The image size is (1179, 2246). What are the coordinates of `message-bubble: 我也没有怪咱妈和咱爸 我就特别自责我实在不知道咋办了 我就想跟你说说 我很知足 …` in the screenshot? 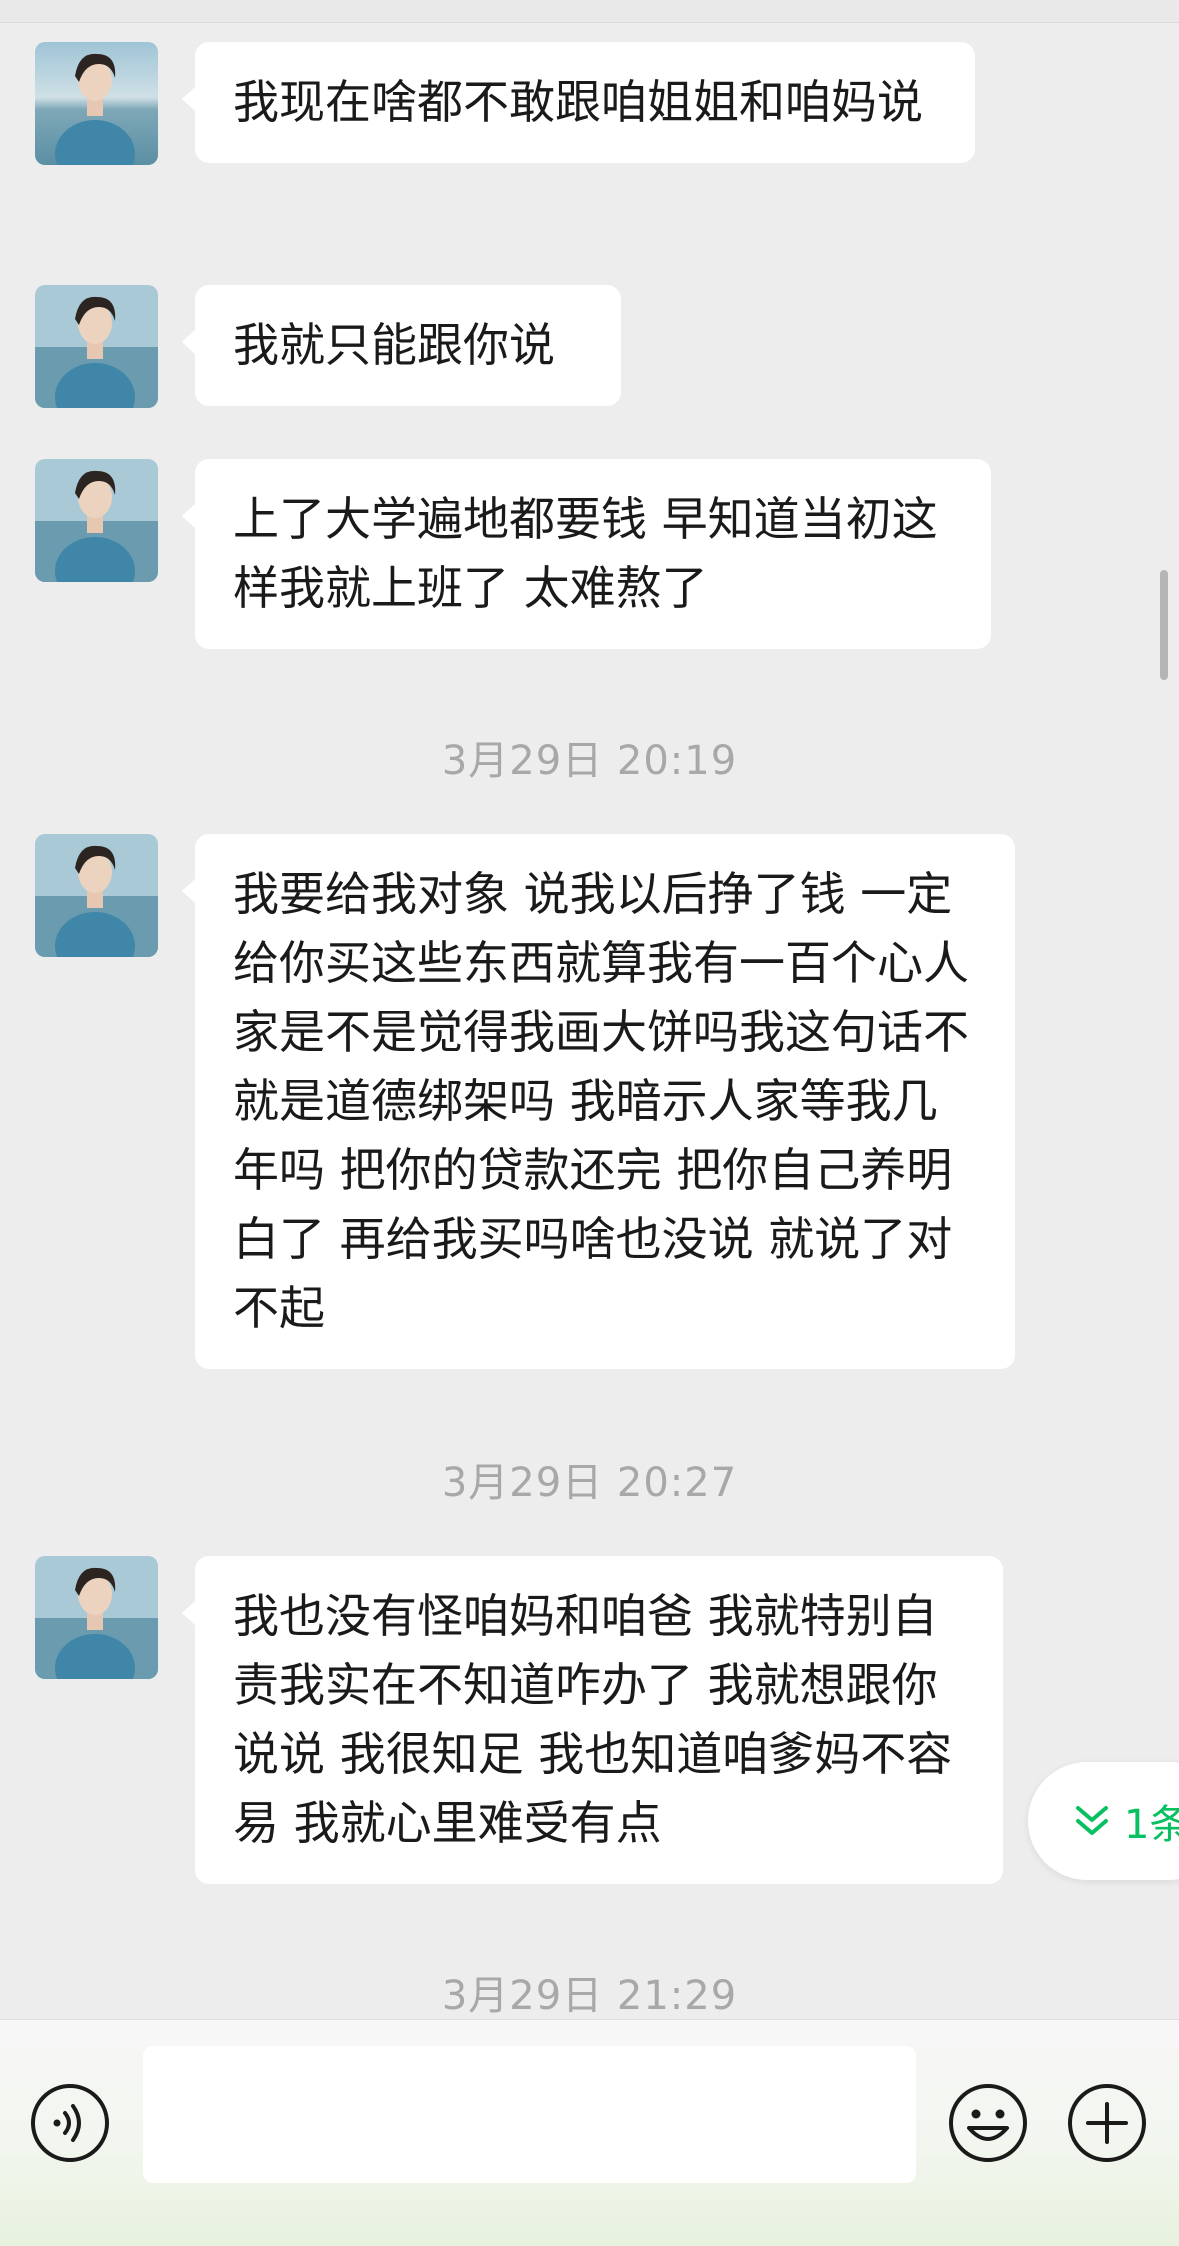 It's located at (592, 1720).